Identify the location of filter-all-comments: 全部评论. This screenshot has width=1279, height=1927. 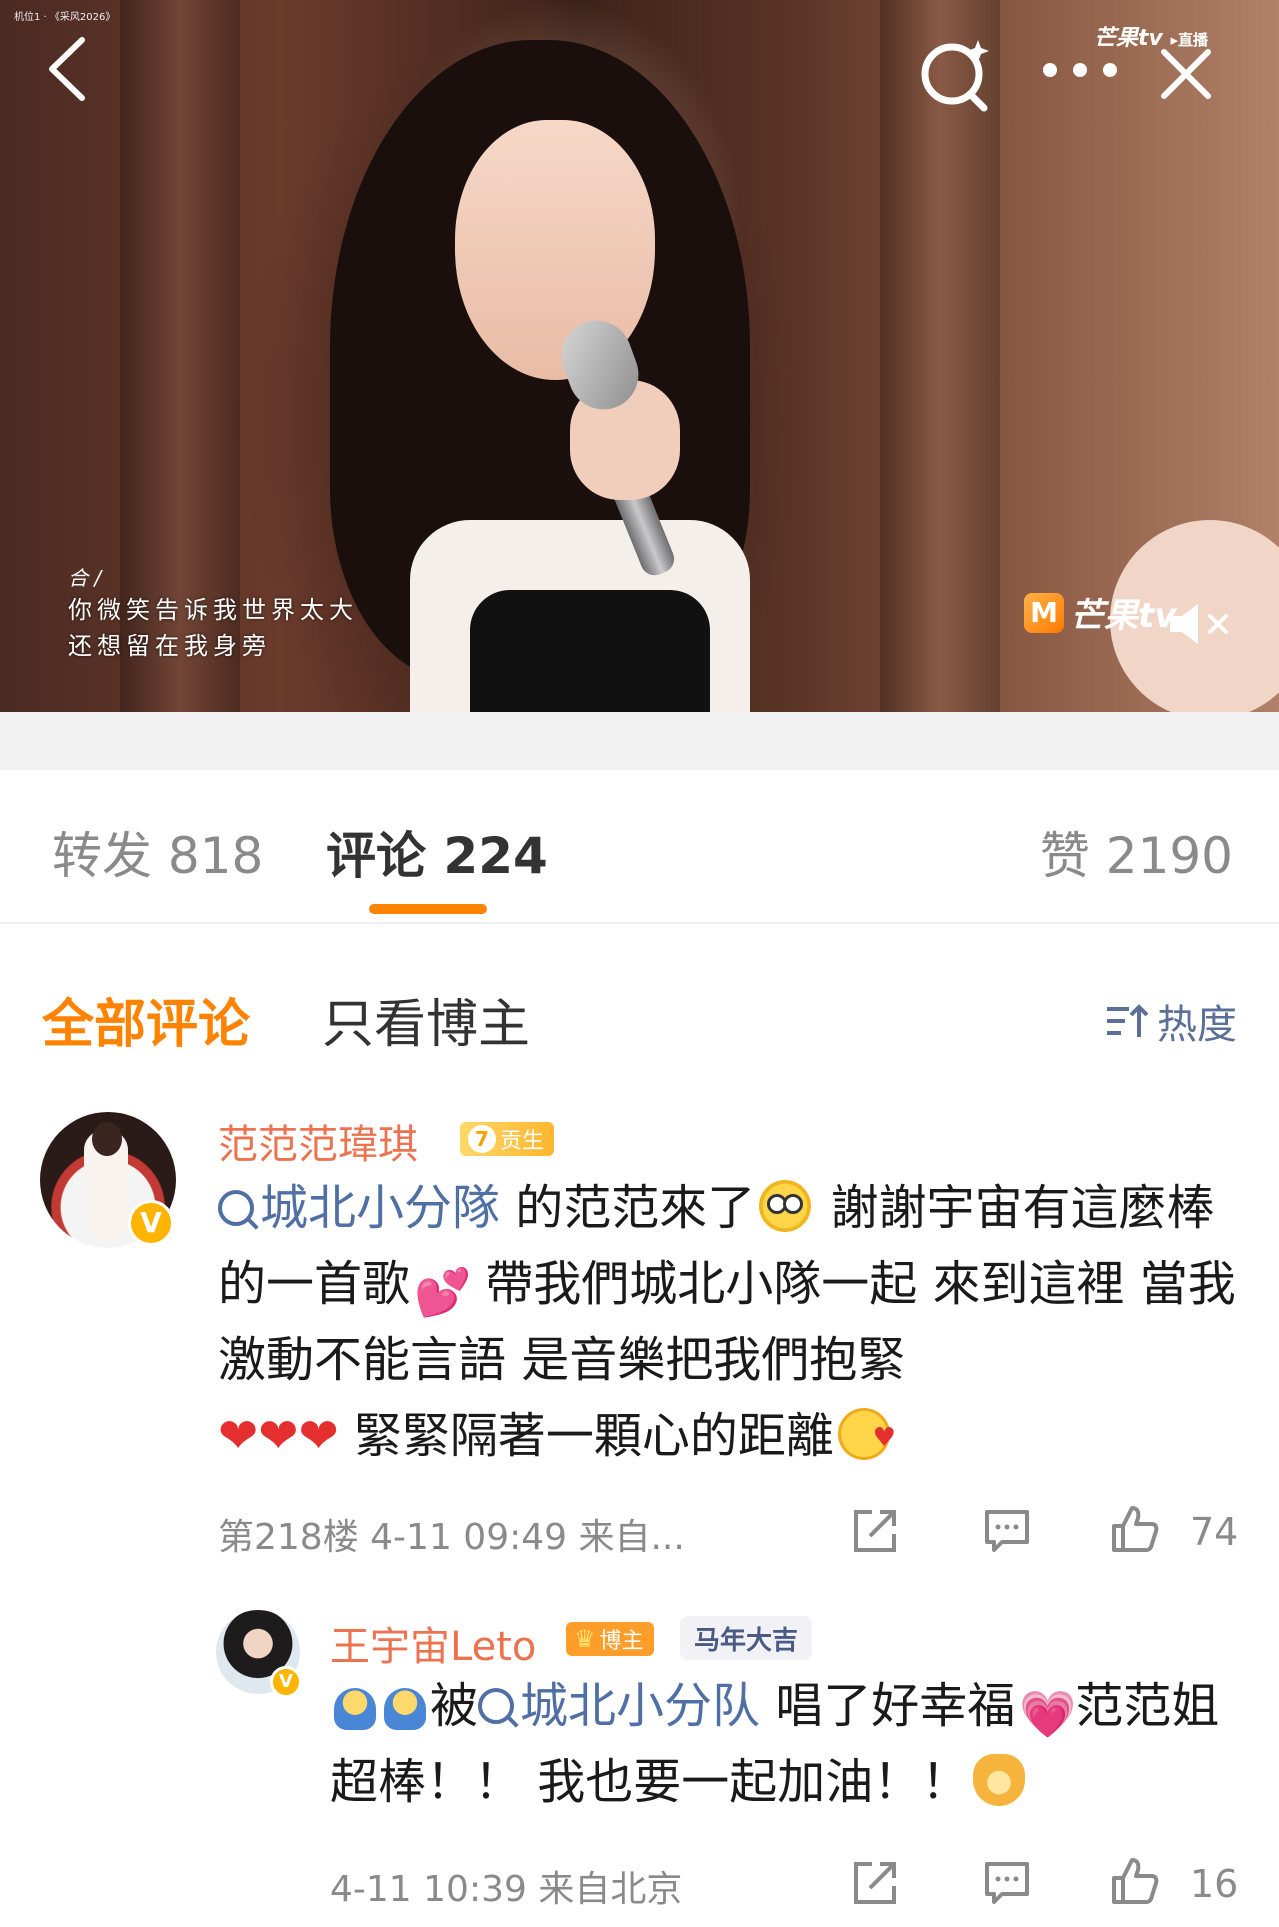
(146, 1019).